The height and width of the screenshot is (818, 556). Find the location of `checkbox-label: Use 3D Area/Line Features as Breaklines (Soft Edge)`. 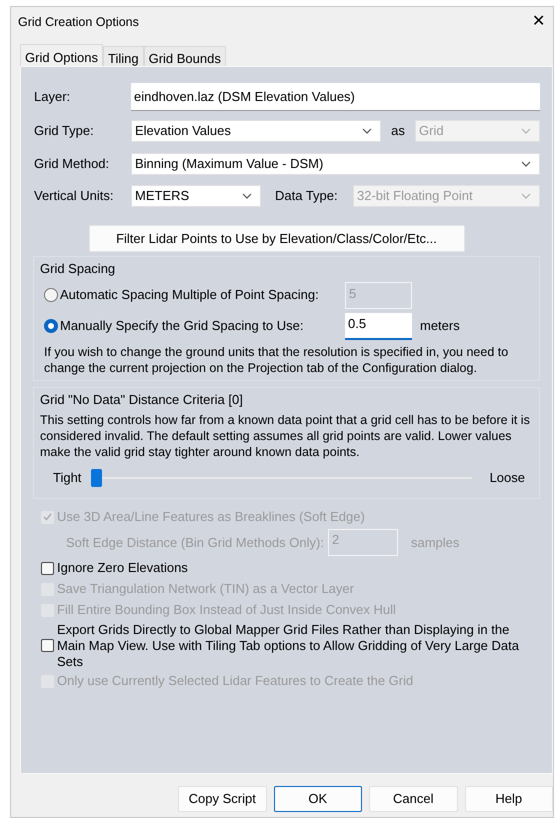

checkbox-label: Use 3D Area/Line Features as Breaklines (Soft Edge) is located at coordinates (211, 517).